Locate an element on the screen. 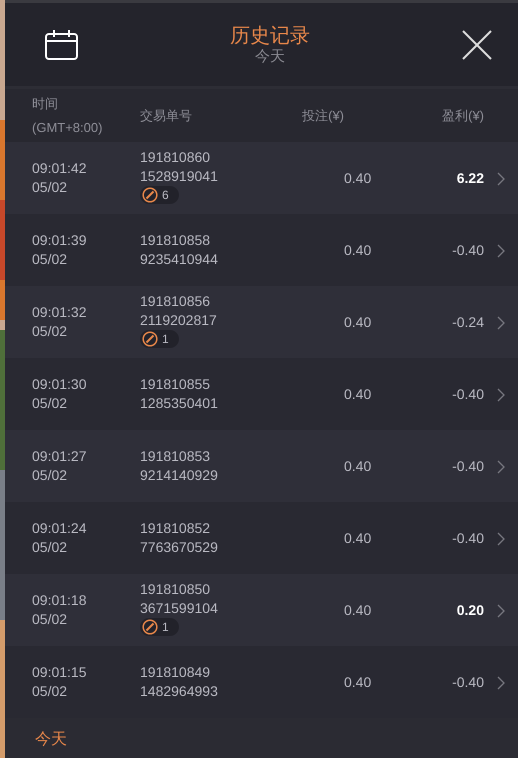 This screenshot has width=518, height=758. time-cell-text: 09:01:18 05/02 is located at coordinates (60, 610).